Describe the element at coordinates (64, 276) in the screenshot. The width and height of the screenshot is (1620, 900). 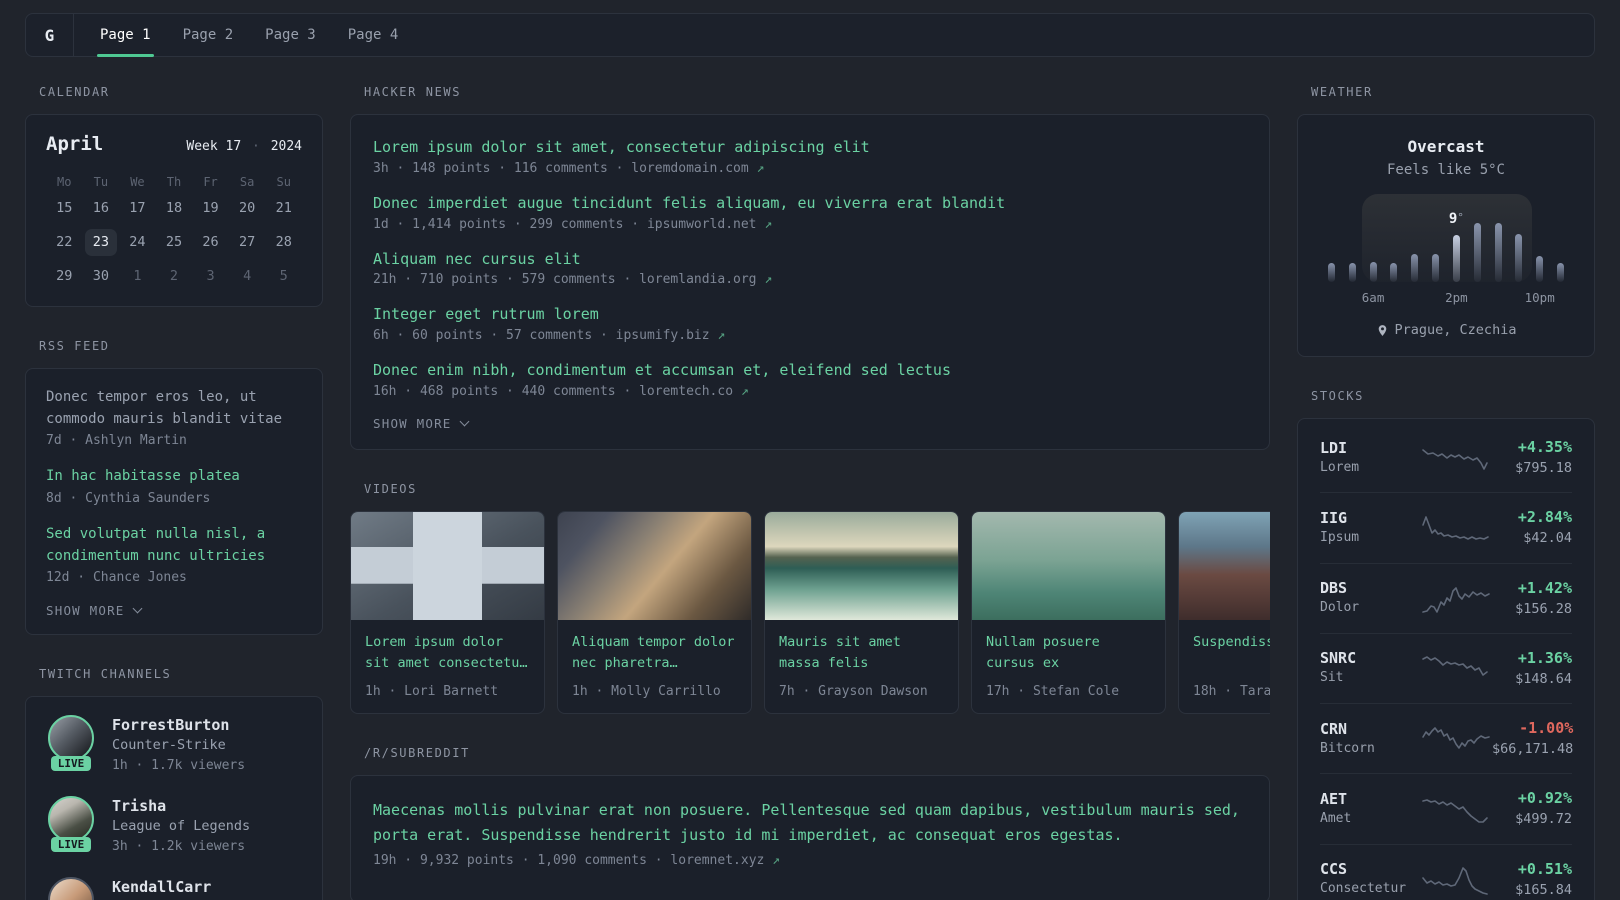
I see `calendar-day: 29` at that location.